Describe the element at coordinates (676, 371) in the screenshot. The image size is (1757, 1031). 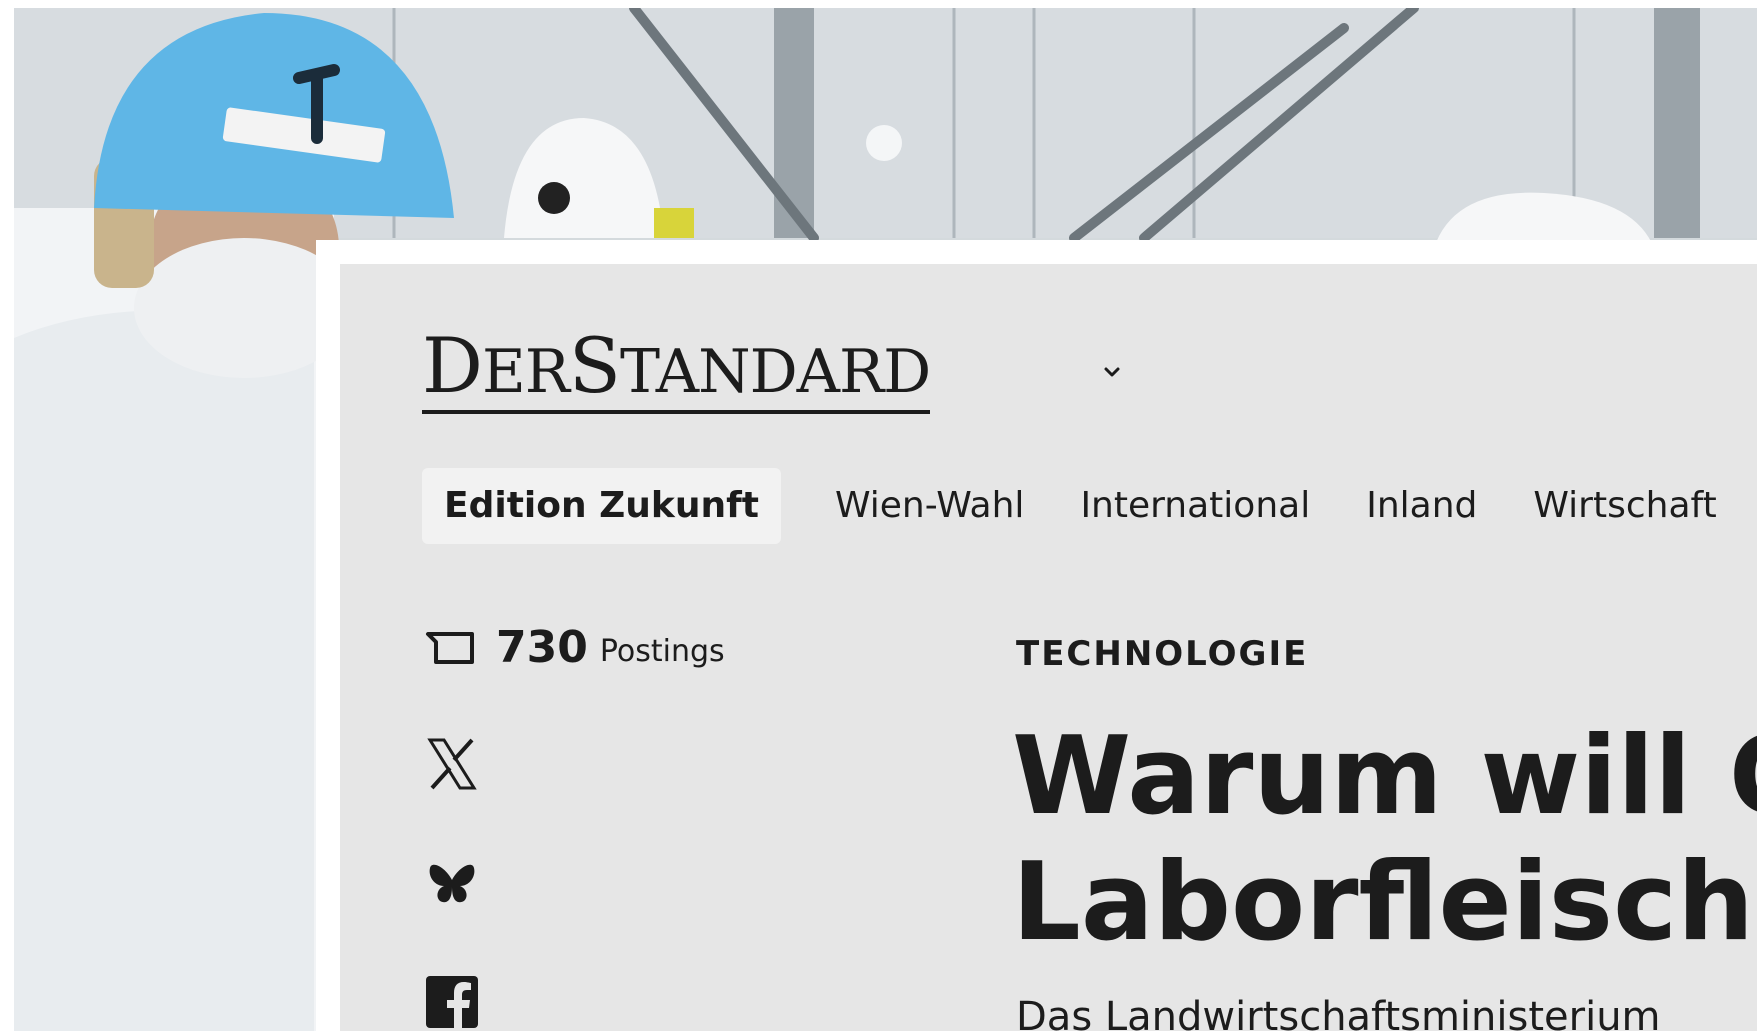
I see `site-logo: DERSTANDARD` at that location.